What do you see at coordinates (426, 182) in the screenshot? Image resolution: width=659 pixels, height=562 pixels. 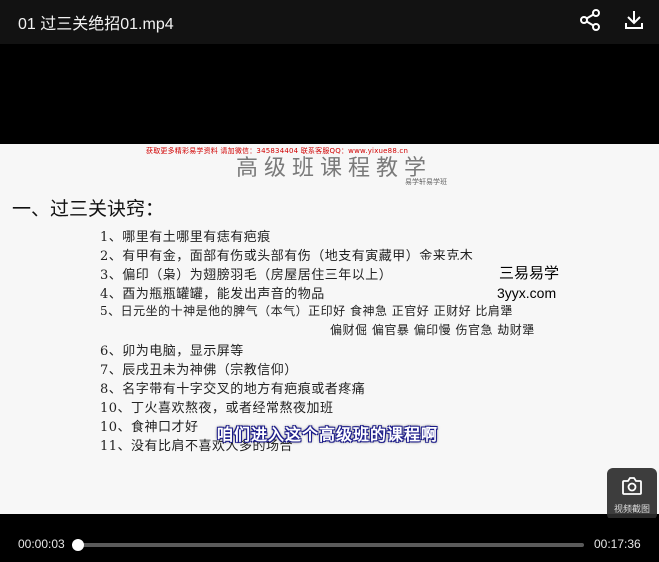 I see `board-subtitle: 易学轩易学班` at bounding box center [426, 182].